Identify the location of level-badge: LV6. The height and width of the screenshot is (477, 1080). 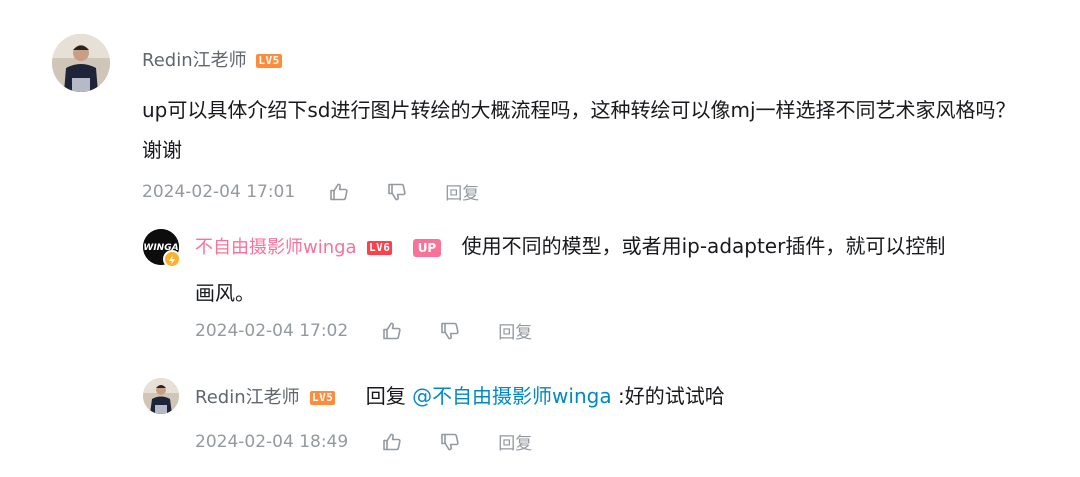
(379, 247).